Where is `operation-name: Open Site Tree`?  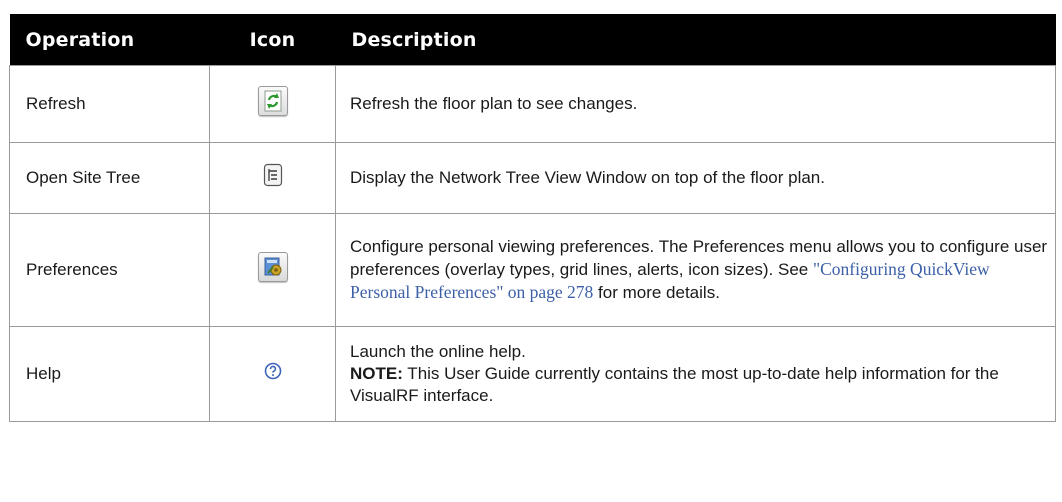 operation-name: Open Site Tree is located at coordinates (109, 178).